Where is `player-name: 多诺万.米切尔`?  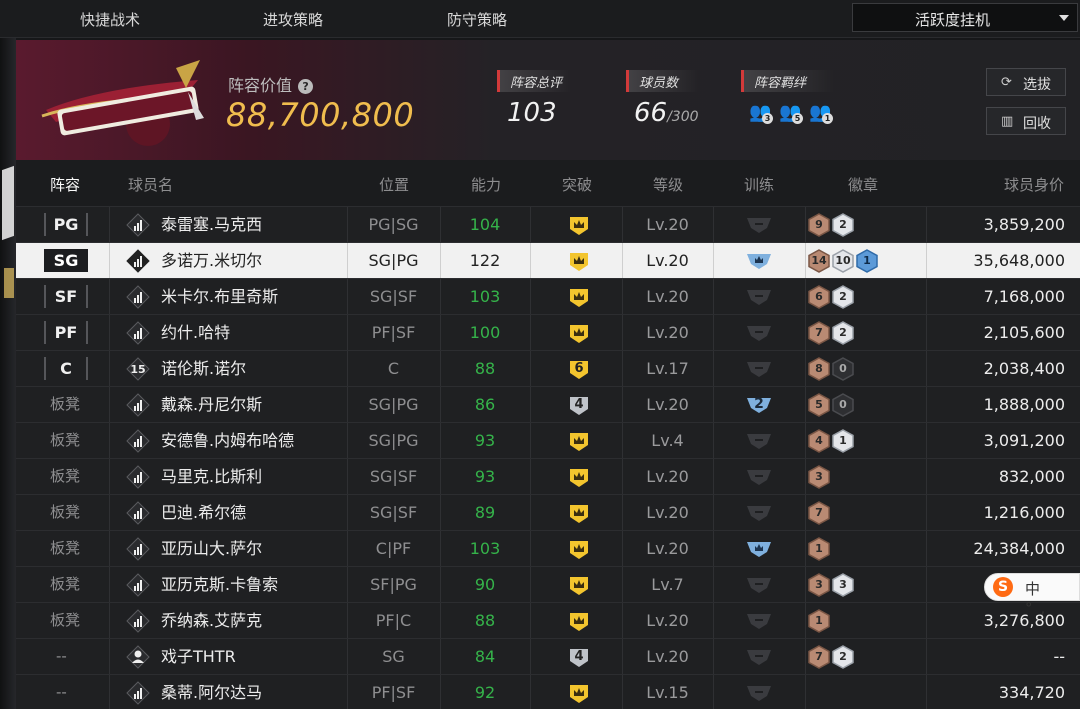 player-name: 多诺万.米切尔 is located at coordinates (211, 260).